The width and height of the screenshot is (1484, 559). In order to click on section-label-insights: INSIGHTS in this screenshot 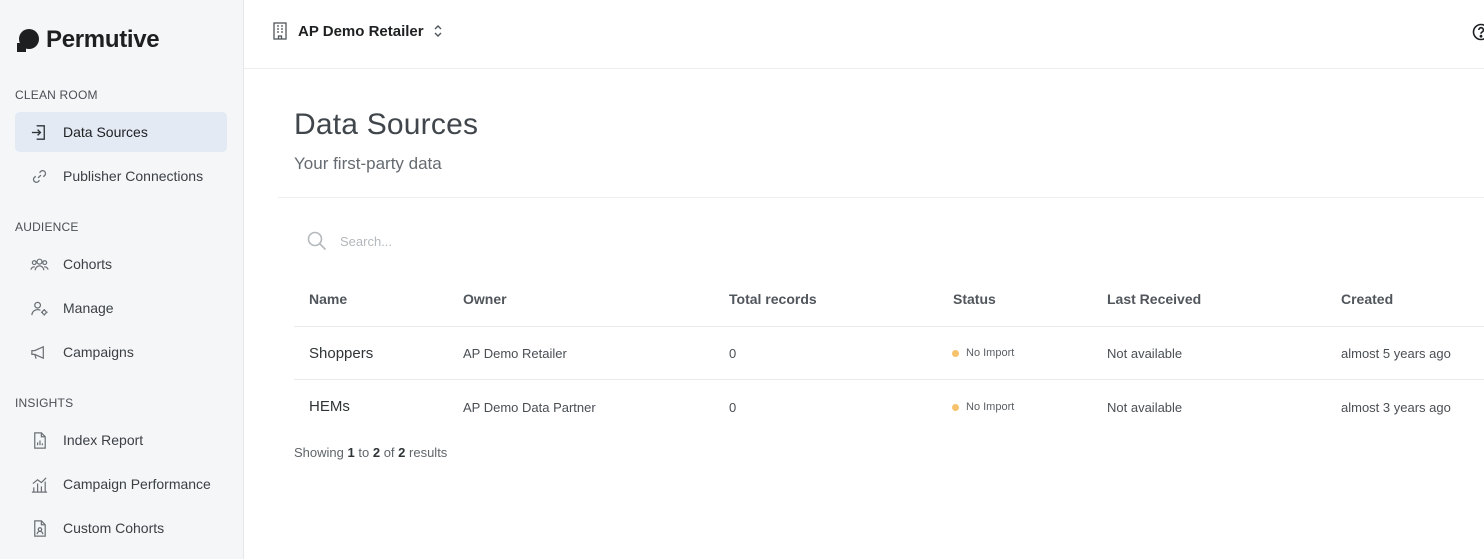, I will do `click(44, 403)`.